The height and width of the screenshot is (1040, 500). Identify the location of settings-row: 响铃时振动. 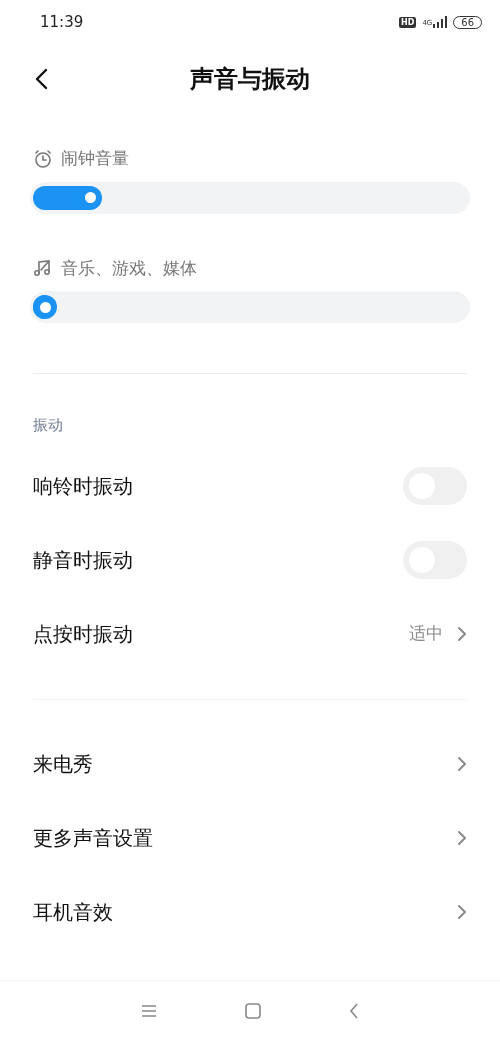
(250, 485).